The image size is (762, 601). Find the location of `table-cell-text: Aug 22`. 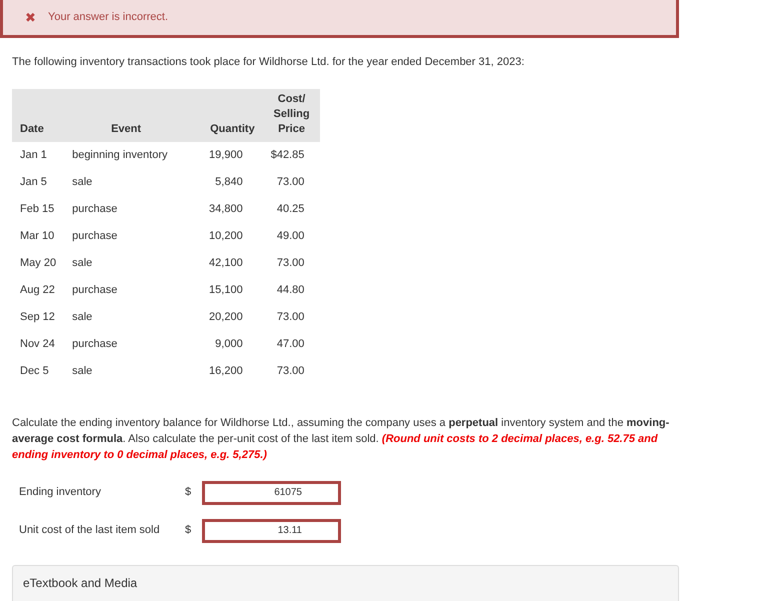

table-cell-text: Aug 22 is located at coordinates (37, 290).